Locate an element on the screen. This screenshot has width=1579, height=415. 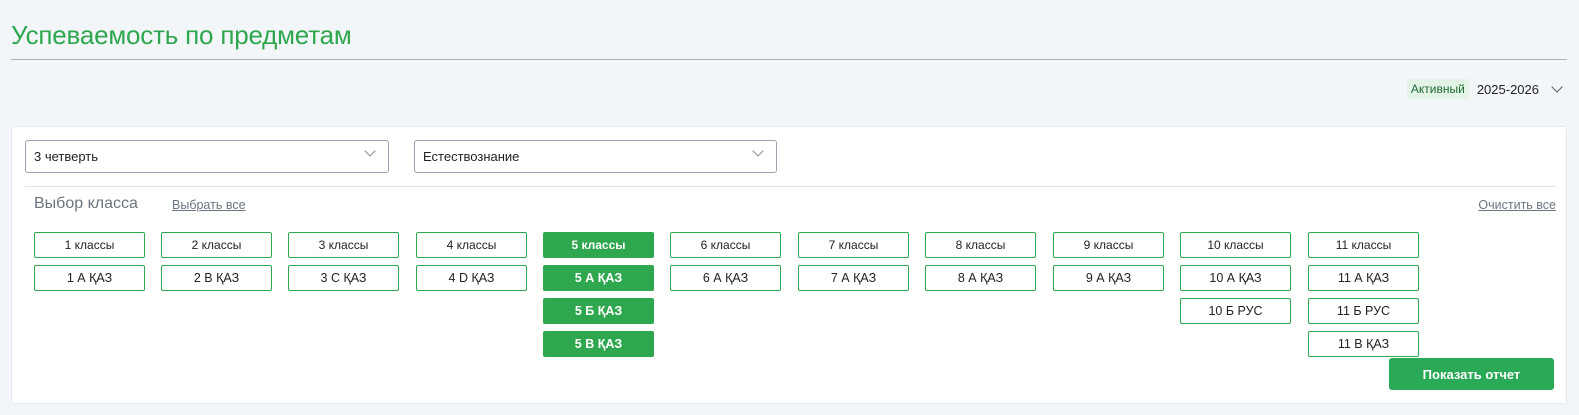
grade-column: 3 классы 3 С ҚАЗ is located at coordinates (343, 261).